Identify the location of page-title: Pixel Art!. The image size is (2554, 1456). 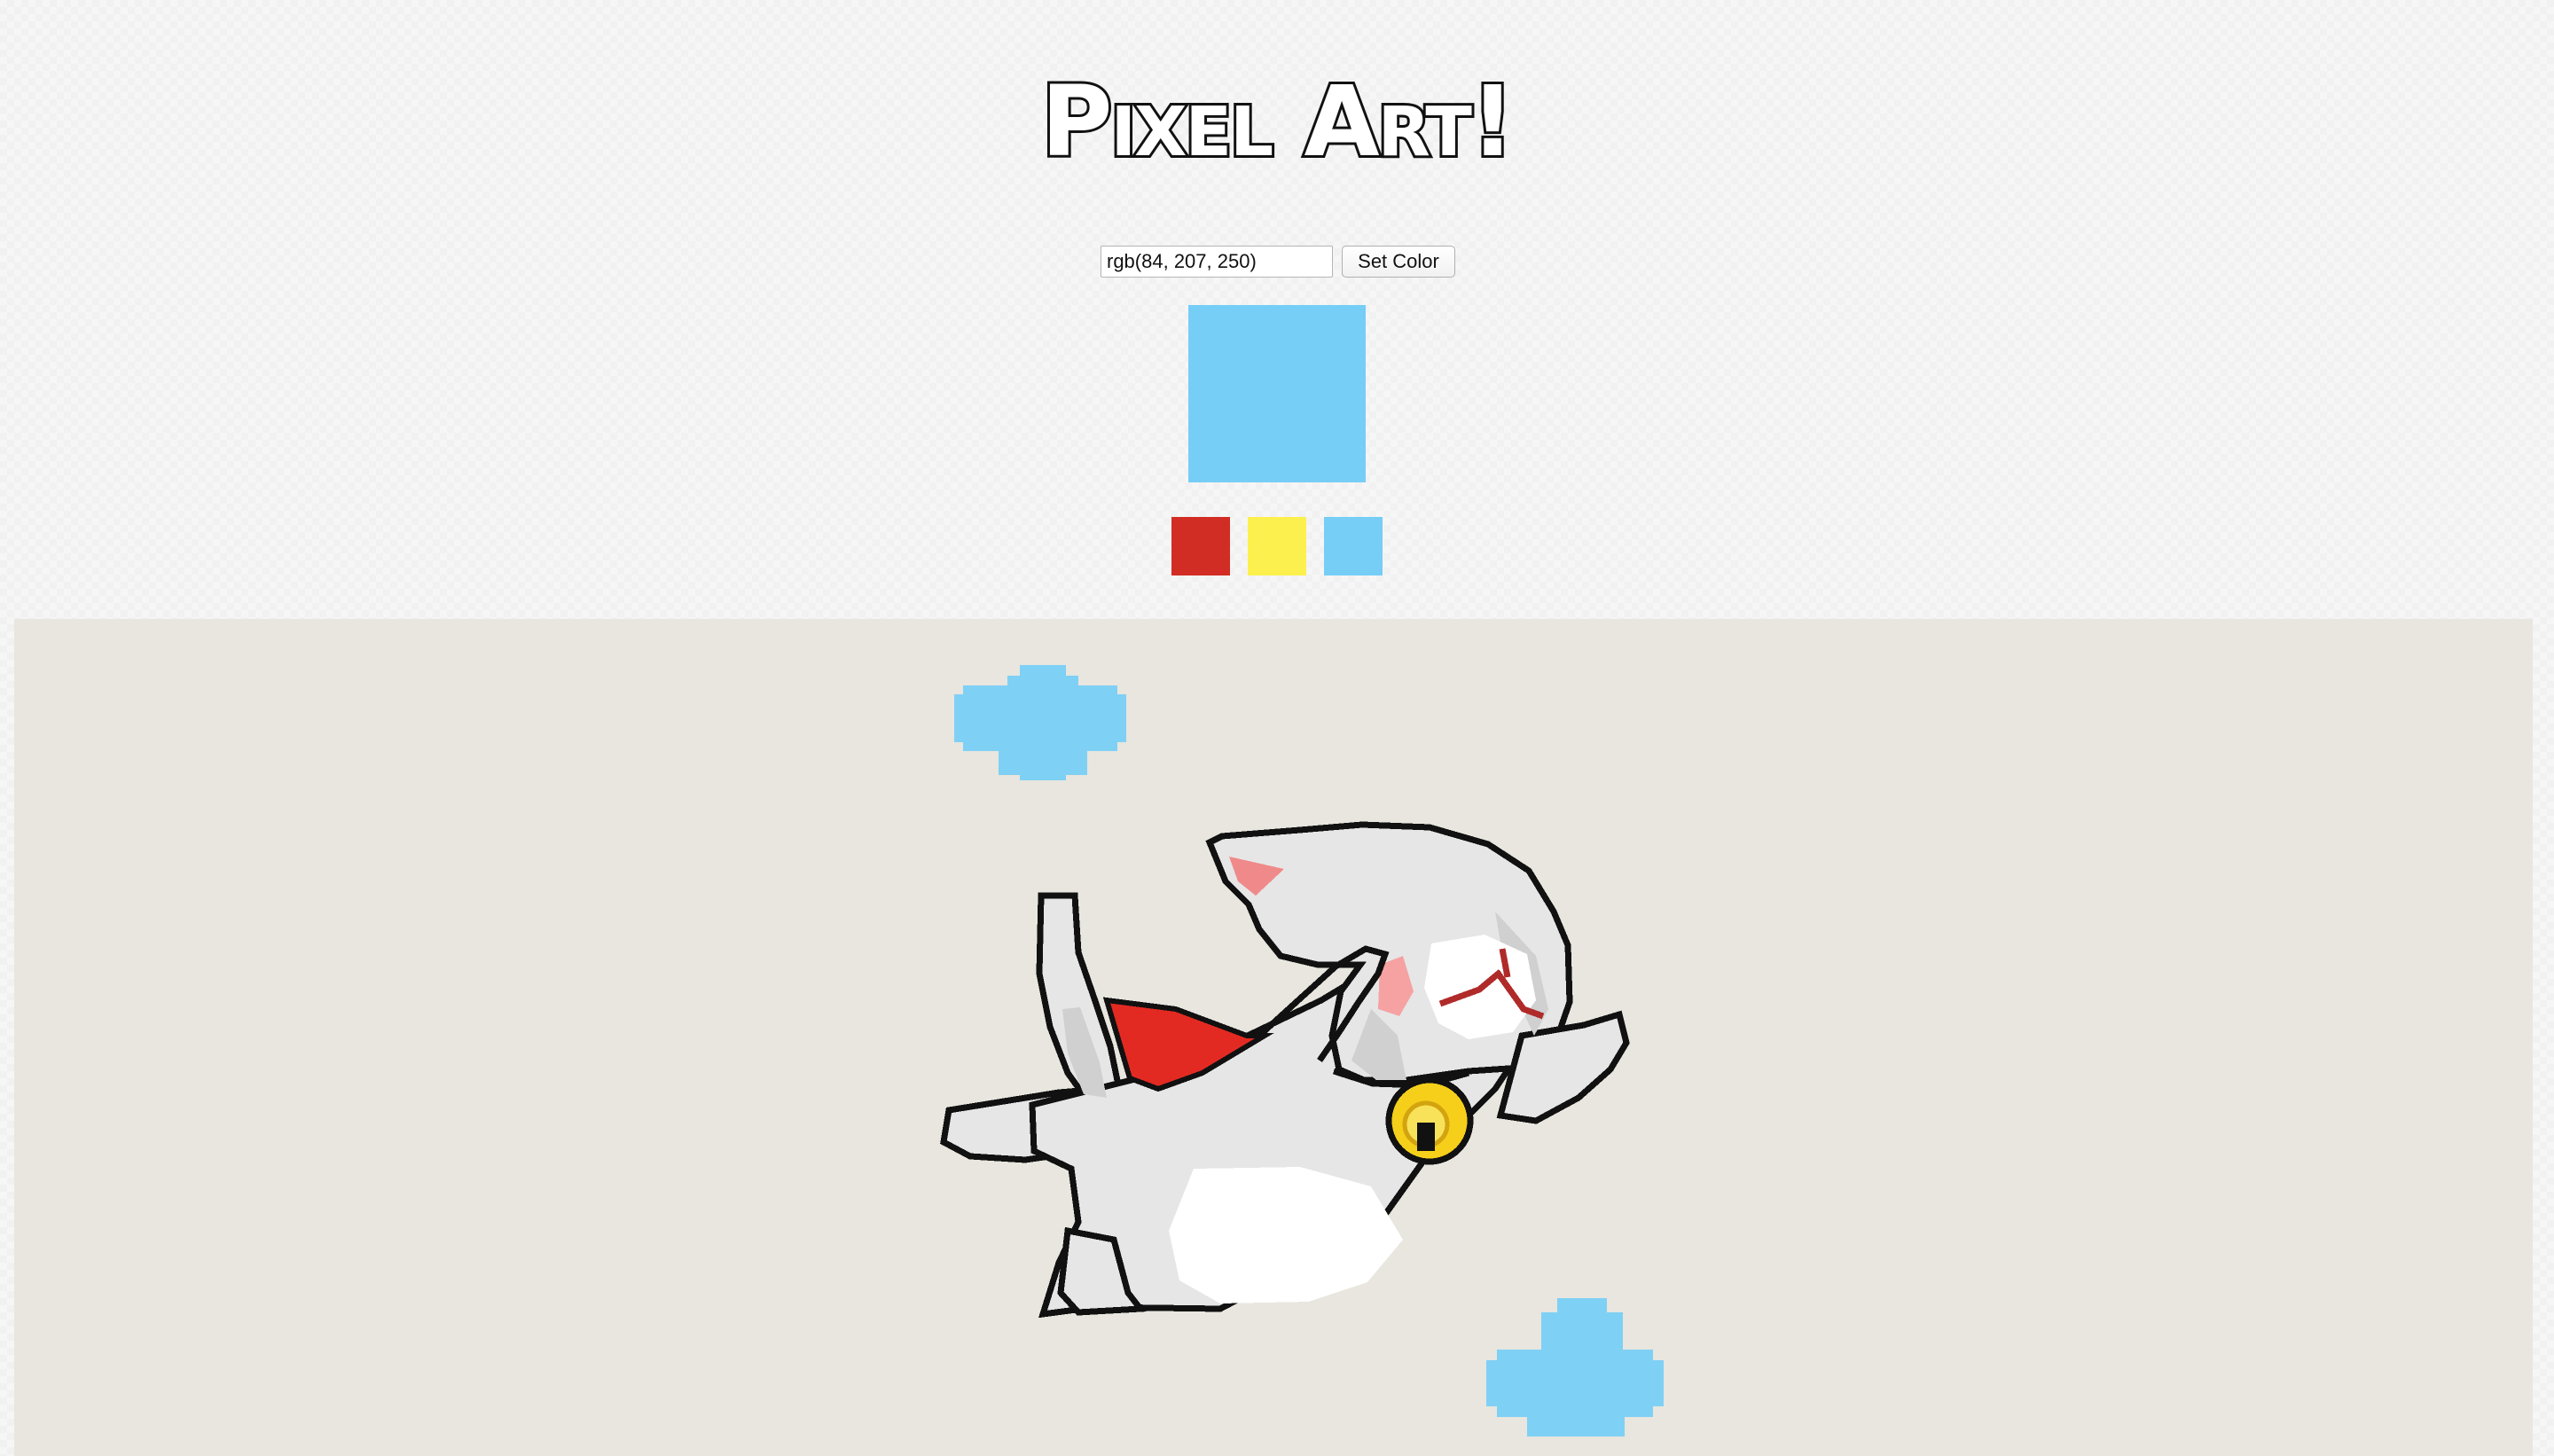
(1277, 121).